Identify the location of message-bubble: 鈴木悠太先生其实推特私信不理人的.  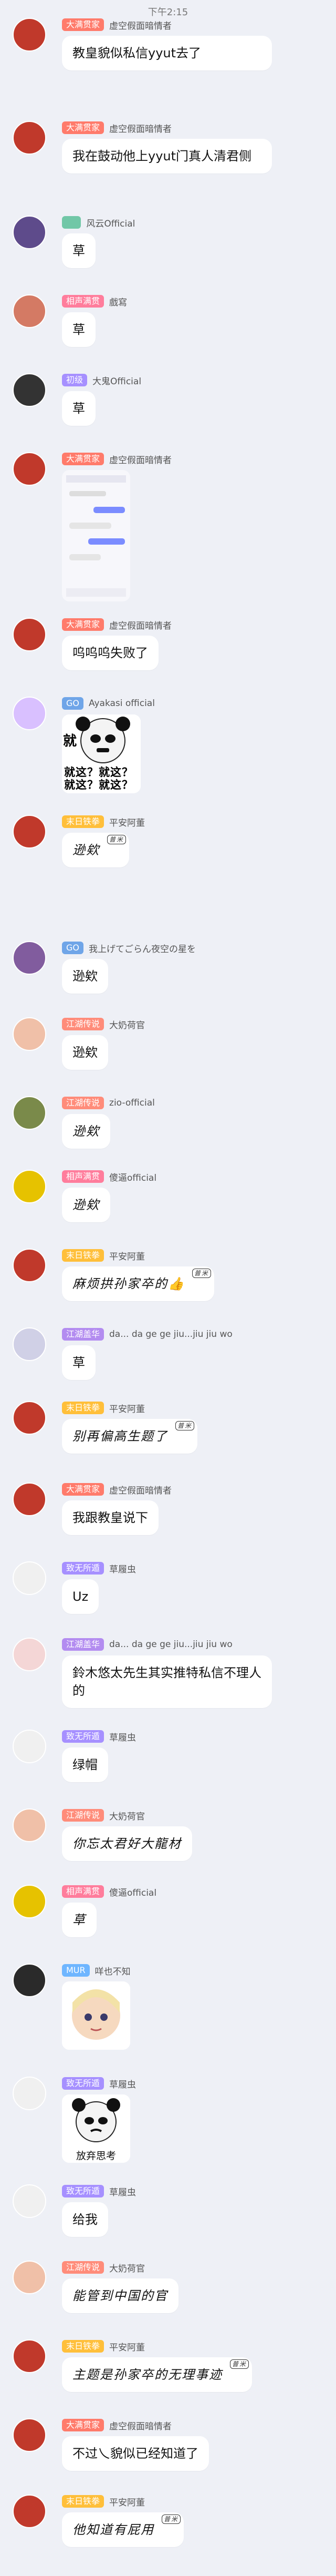
(167, 1681).